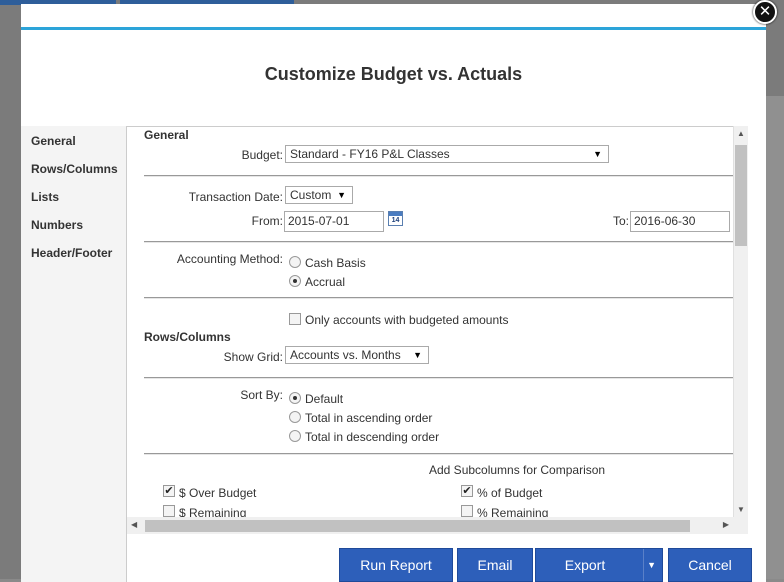  I want to click on transaction-date-value: Custom, so click(311, 195).